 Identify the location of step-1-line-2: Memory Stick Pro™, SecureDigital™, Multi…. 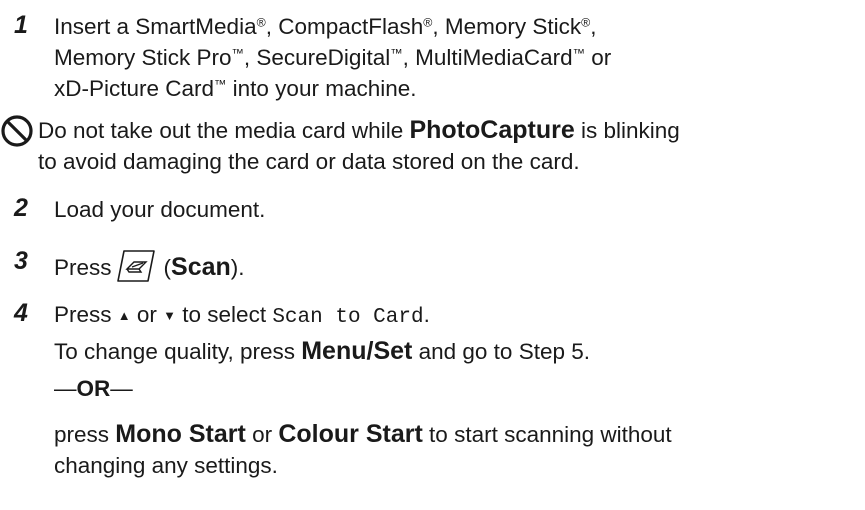
(333, 57).